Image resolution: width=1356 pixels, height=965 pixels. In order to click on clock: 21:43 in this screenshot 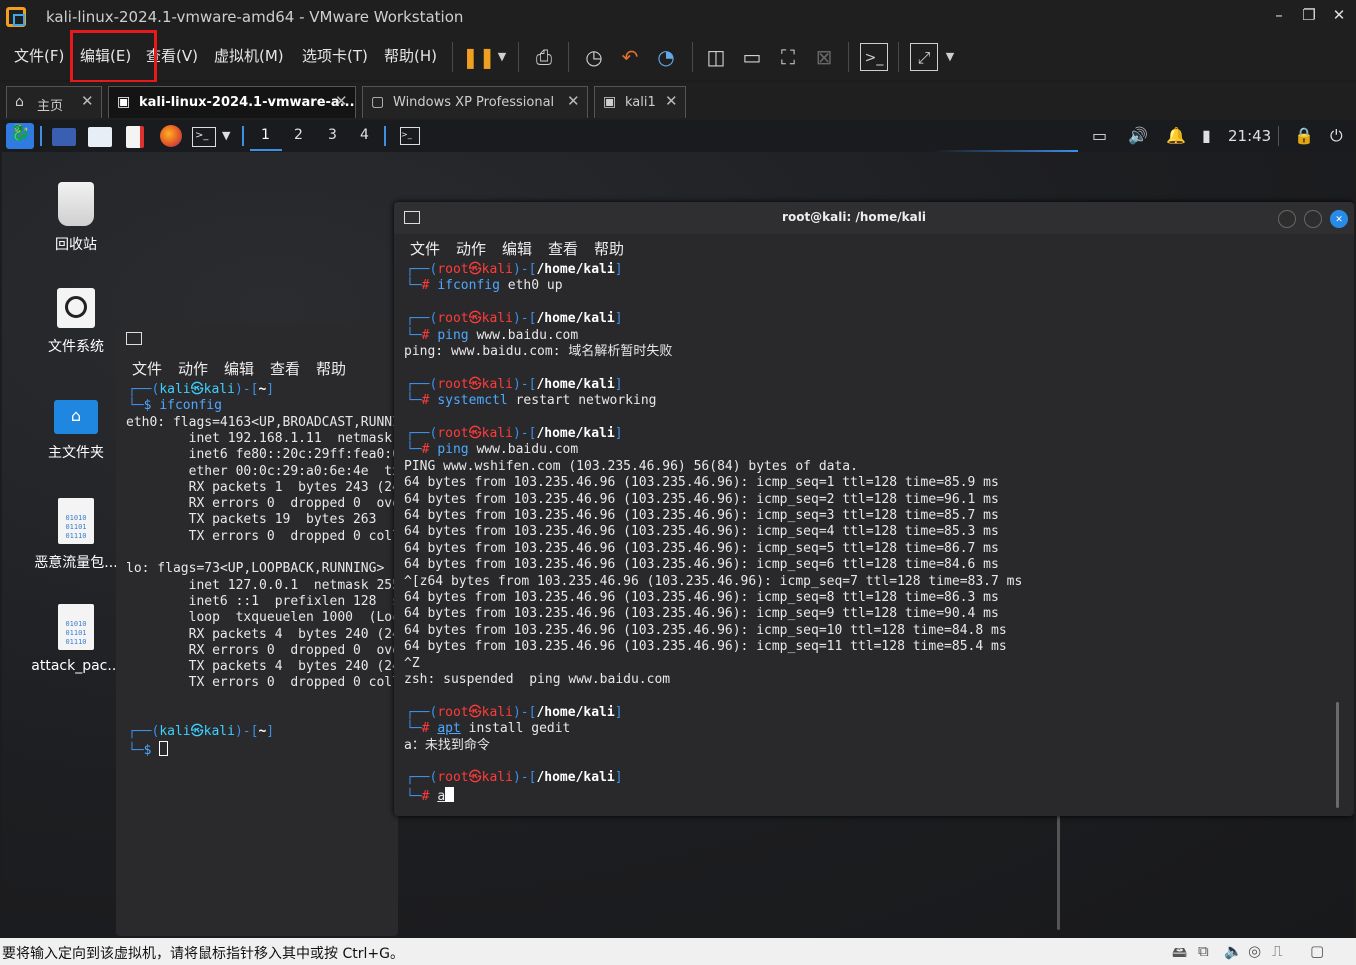, I will do `click(1249, 136)`.